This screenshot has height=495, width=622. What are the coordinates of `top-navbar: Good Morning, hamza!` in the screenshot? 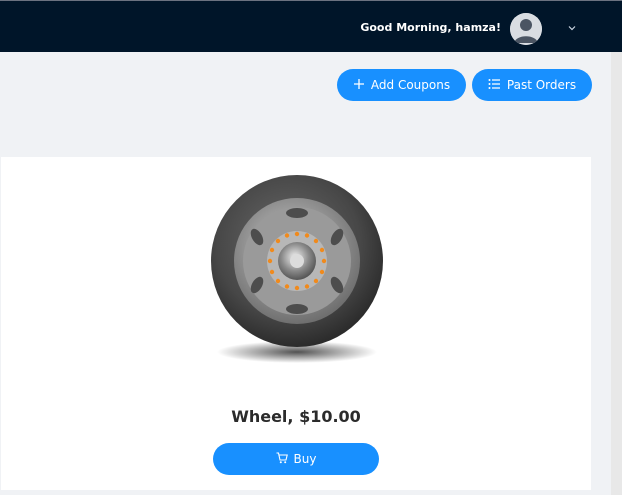 It's located at (311, 26).